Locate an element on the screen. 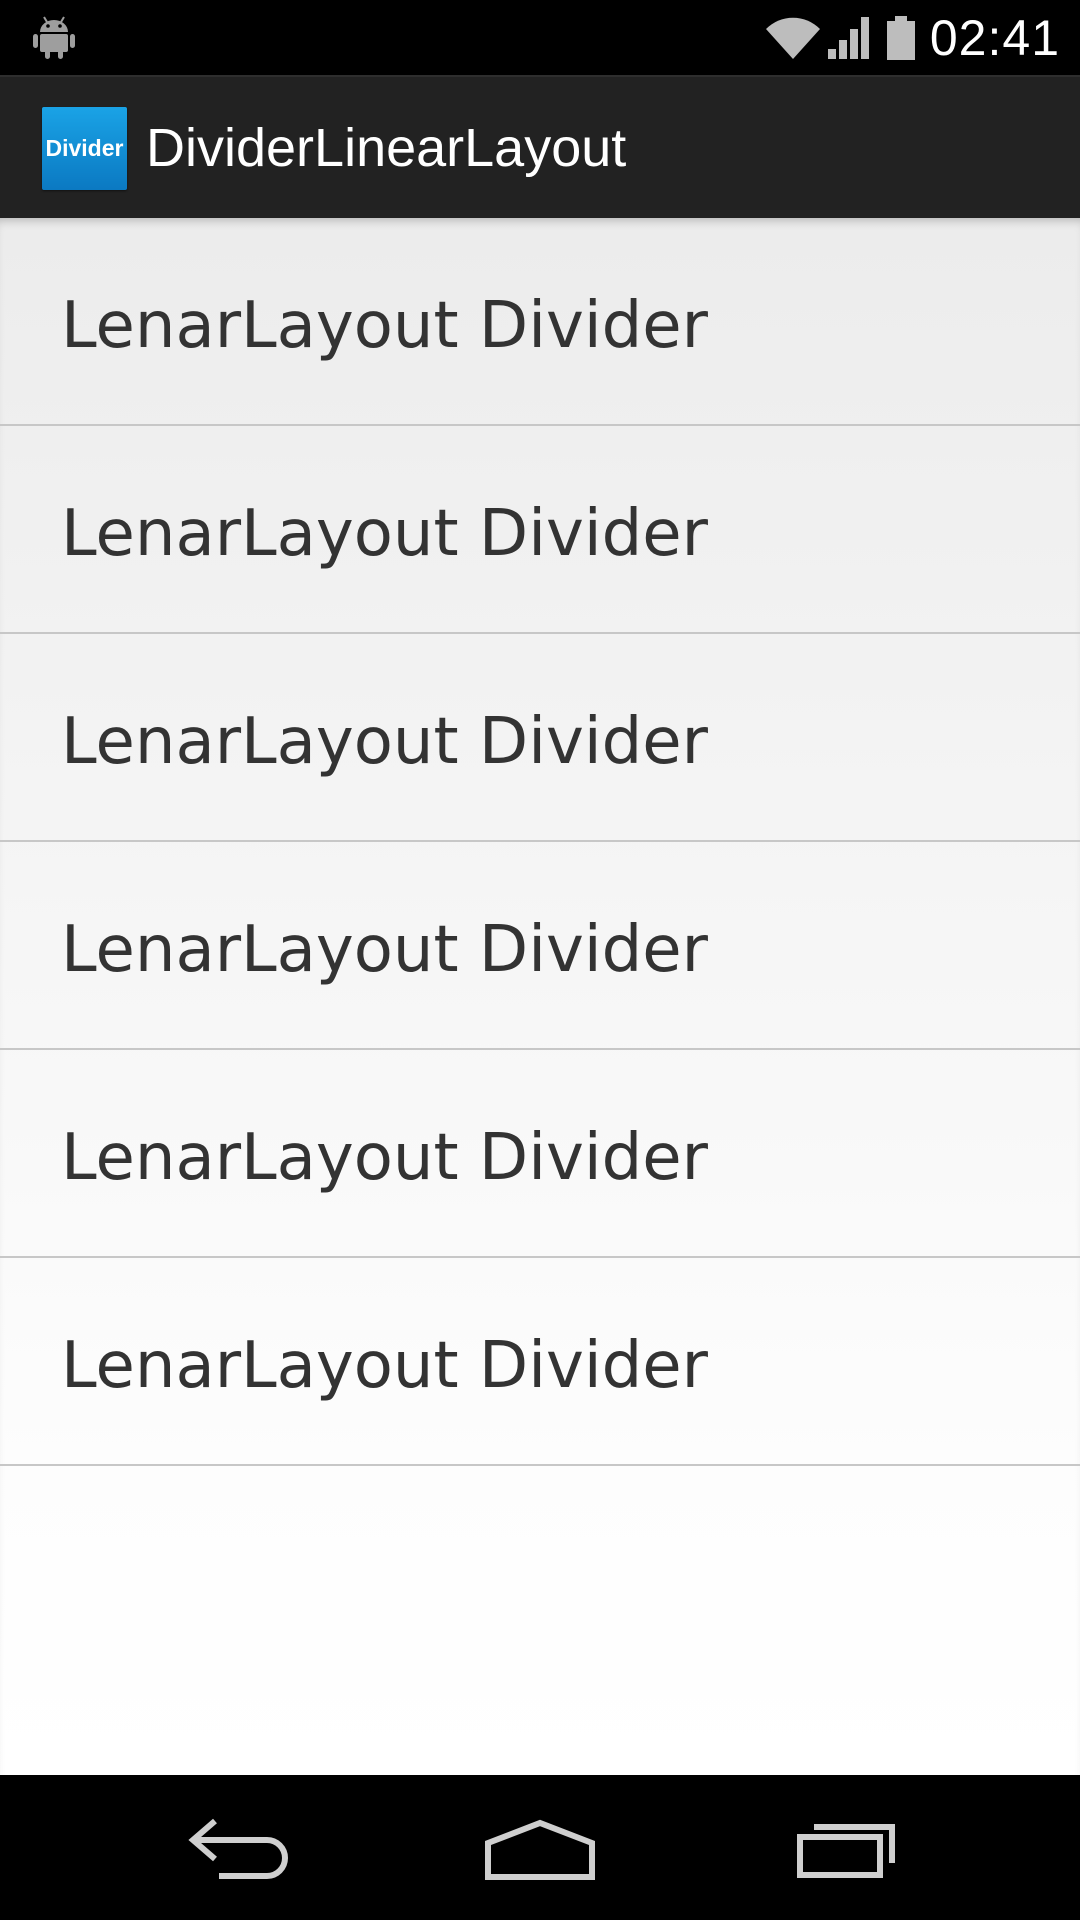  recents-icon is located at coordinates (846, 1850).